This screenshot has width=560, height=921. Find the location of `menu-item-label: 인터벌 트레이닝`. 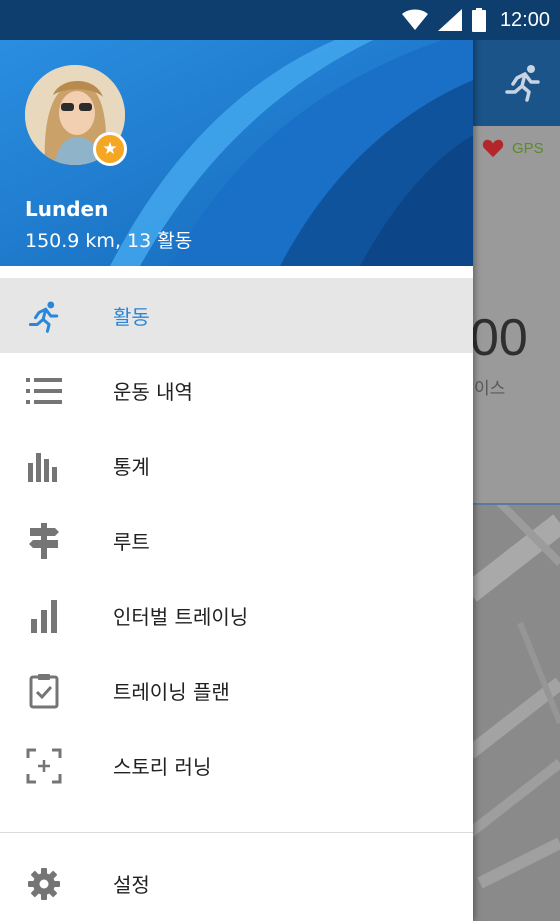

menu-item-label: 인터벌 트레이닝 is located at coordinates (181, 617).